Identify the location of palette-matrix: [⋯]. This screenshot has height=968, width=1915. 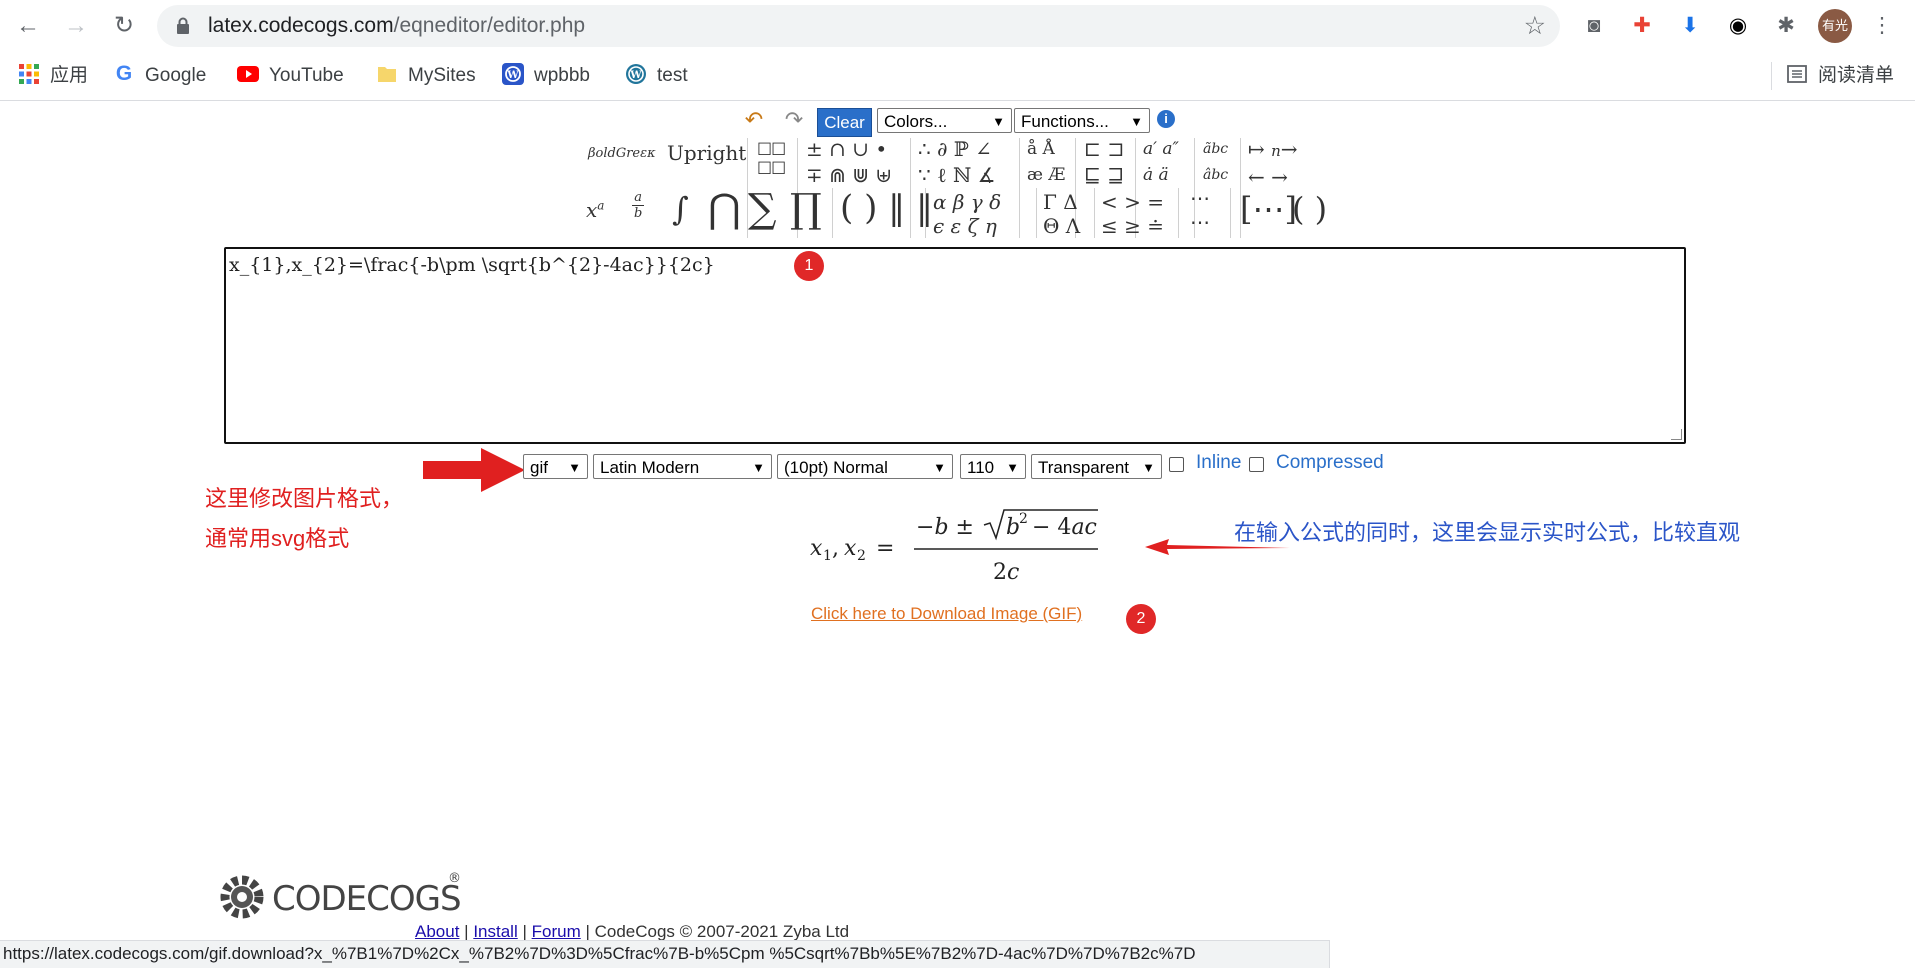
(1268, 209).